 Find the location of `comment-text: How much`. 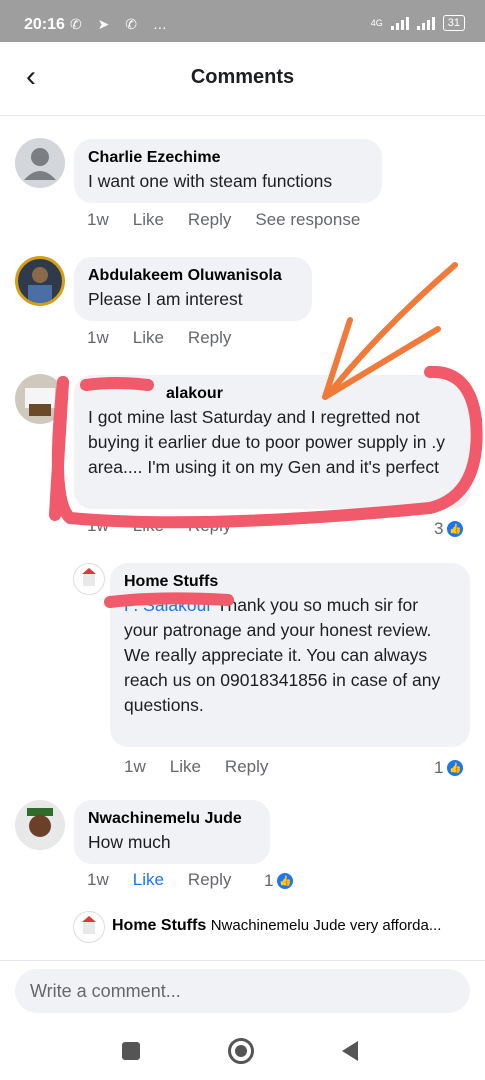

comment-text: How much is located at coordinates (129, 842).